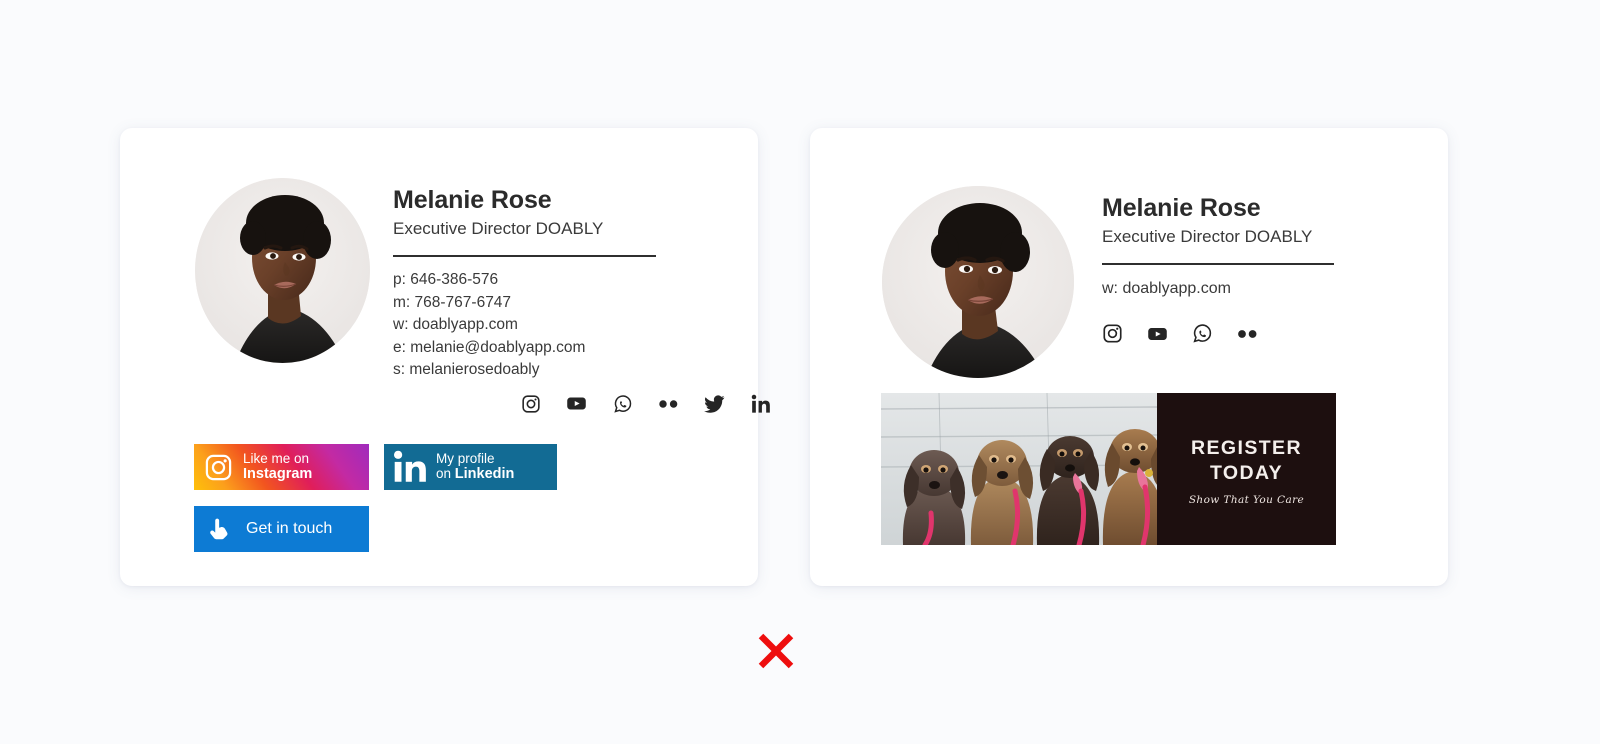  I want to click on puppies-photo, so click(1019, 469).